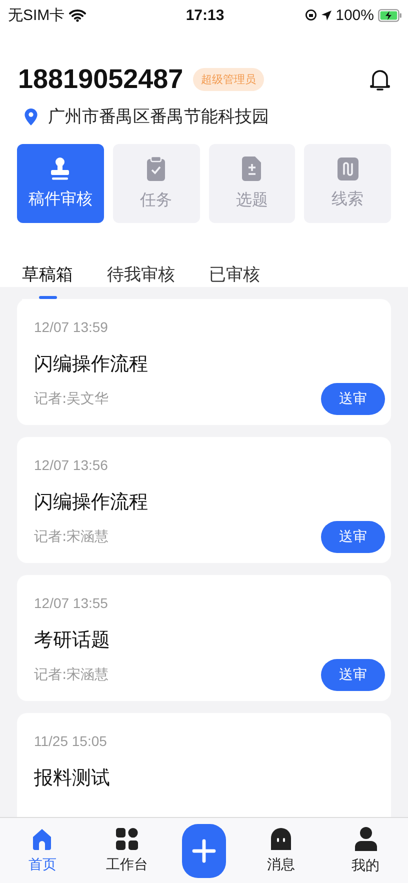 The image size is (408, 883). Describe the element at coordinates (390, 15) in the screenshot. I see `battery-charging-icon` at that location.